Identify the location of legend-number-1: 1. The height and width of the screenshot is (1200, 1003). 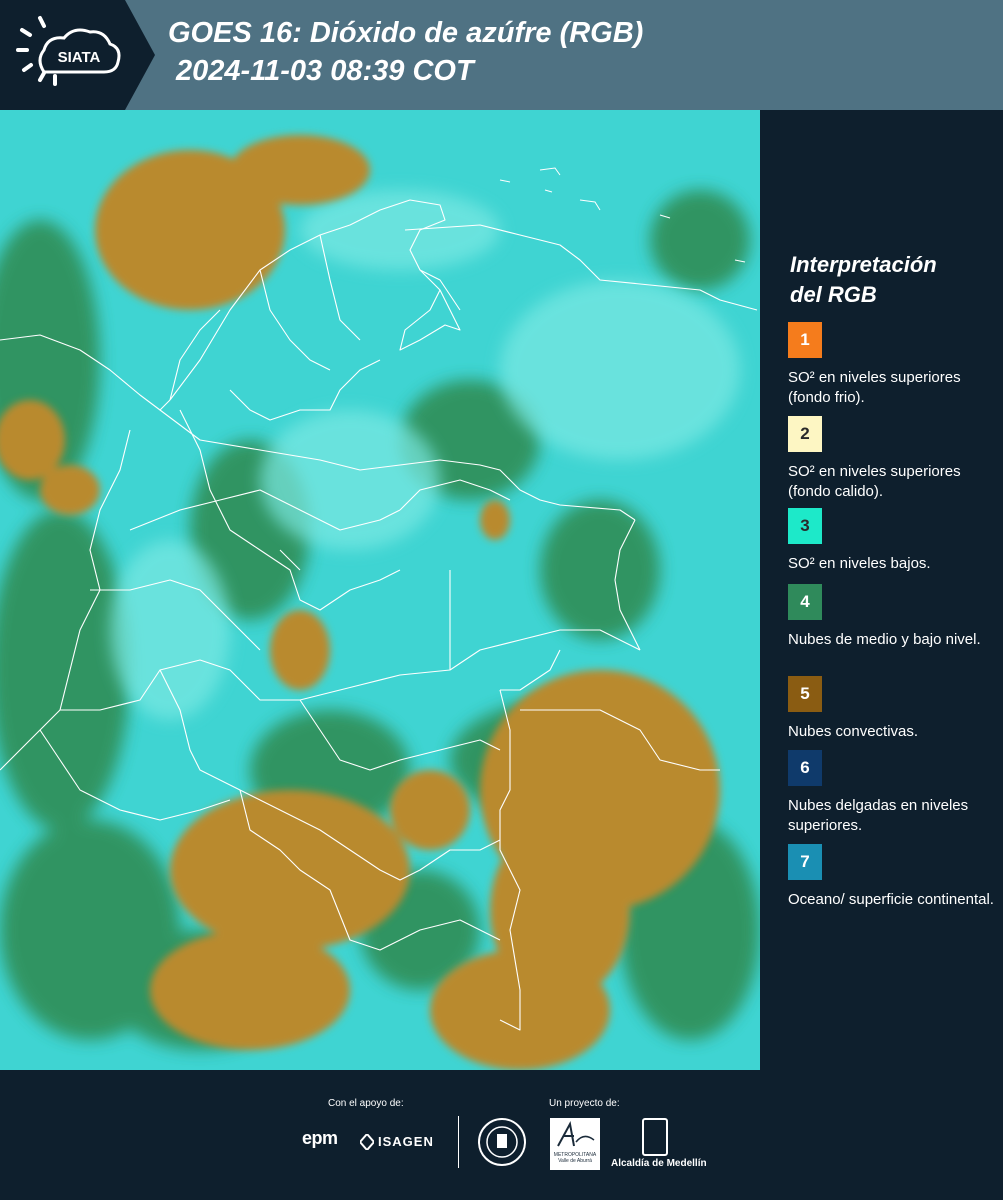
(805, 339).